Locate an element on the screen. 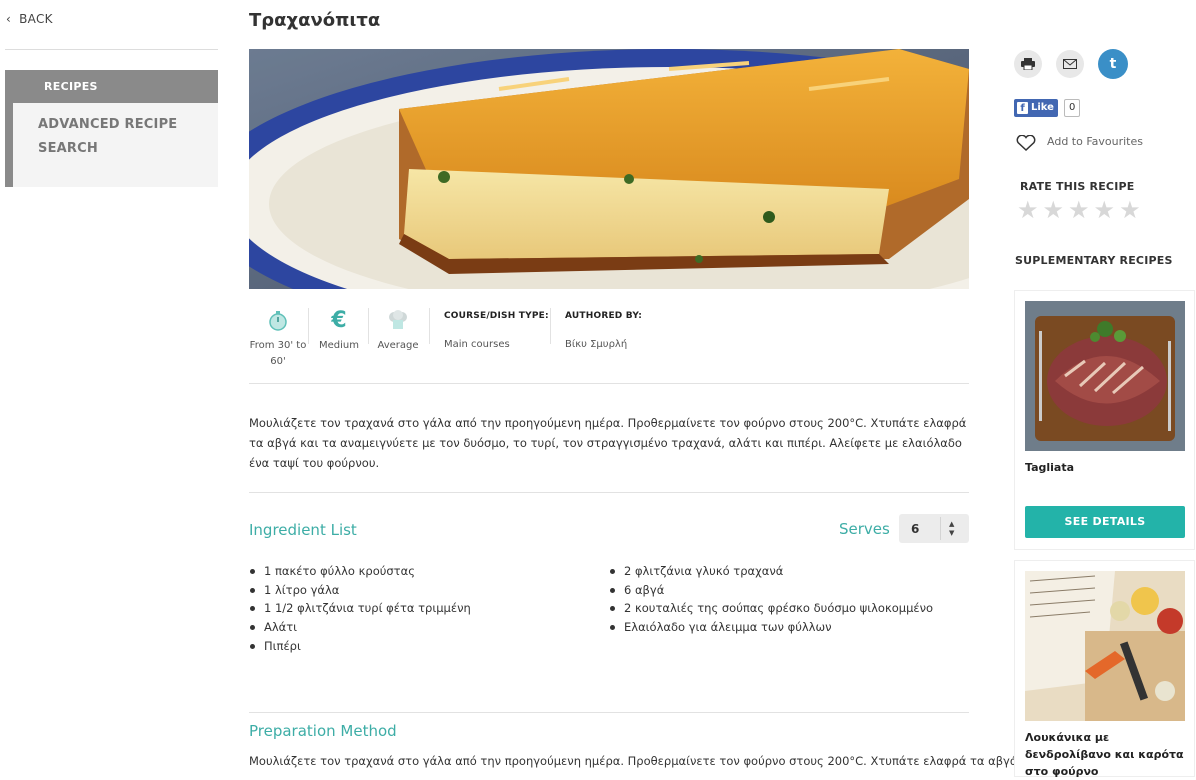 Image resolution: width=1196 pixels, height=780 pixels. list-item: 1 πακέτο φύλλο κρούστας is located at coordinates (419, 571).